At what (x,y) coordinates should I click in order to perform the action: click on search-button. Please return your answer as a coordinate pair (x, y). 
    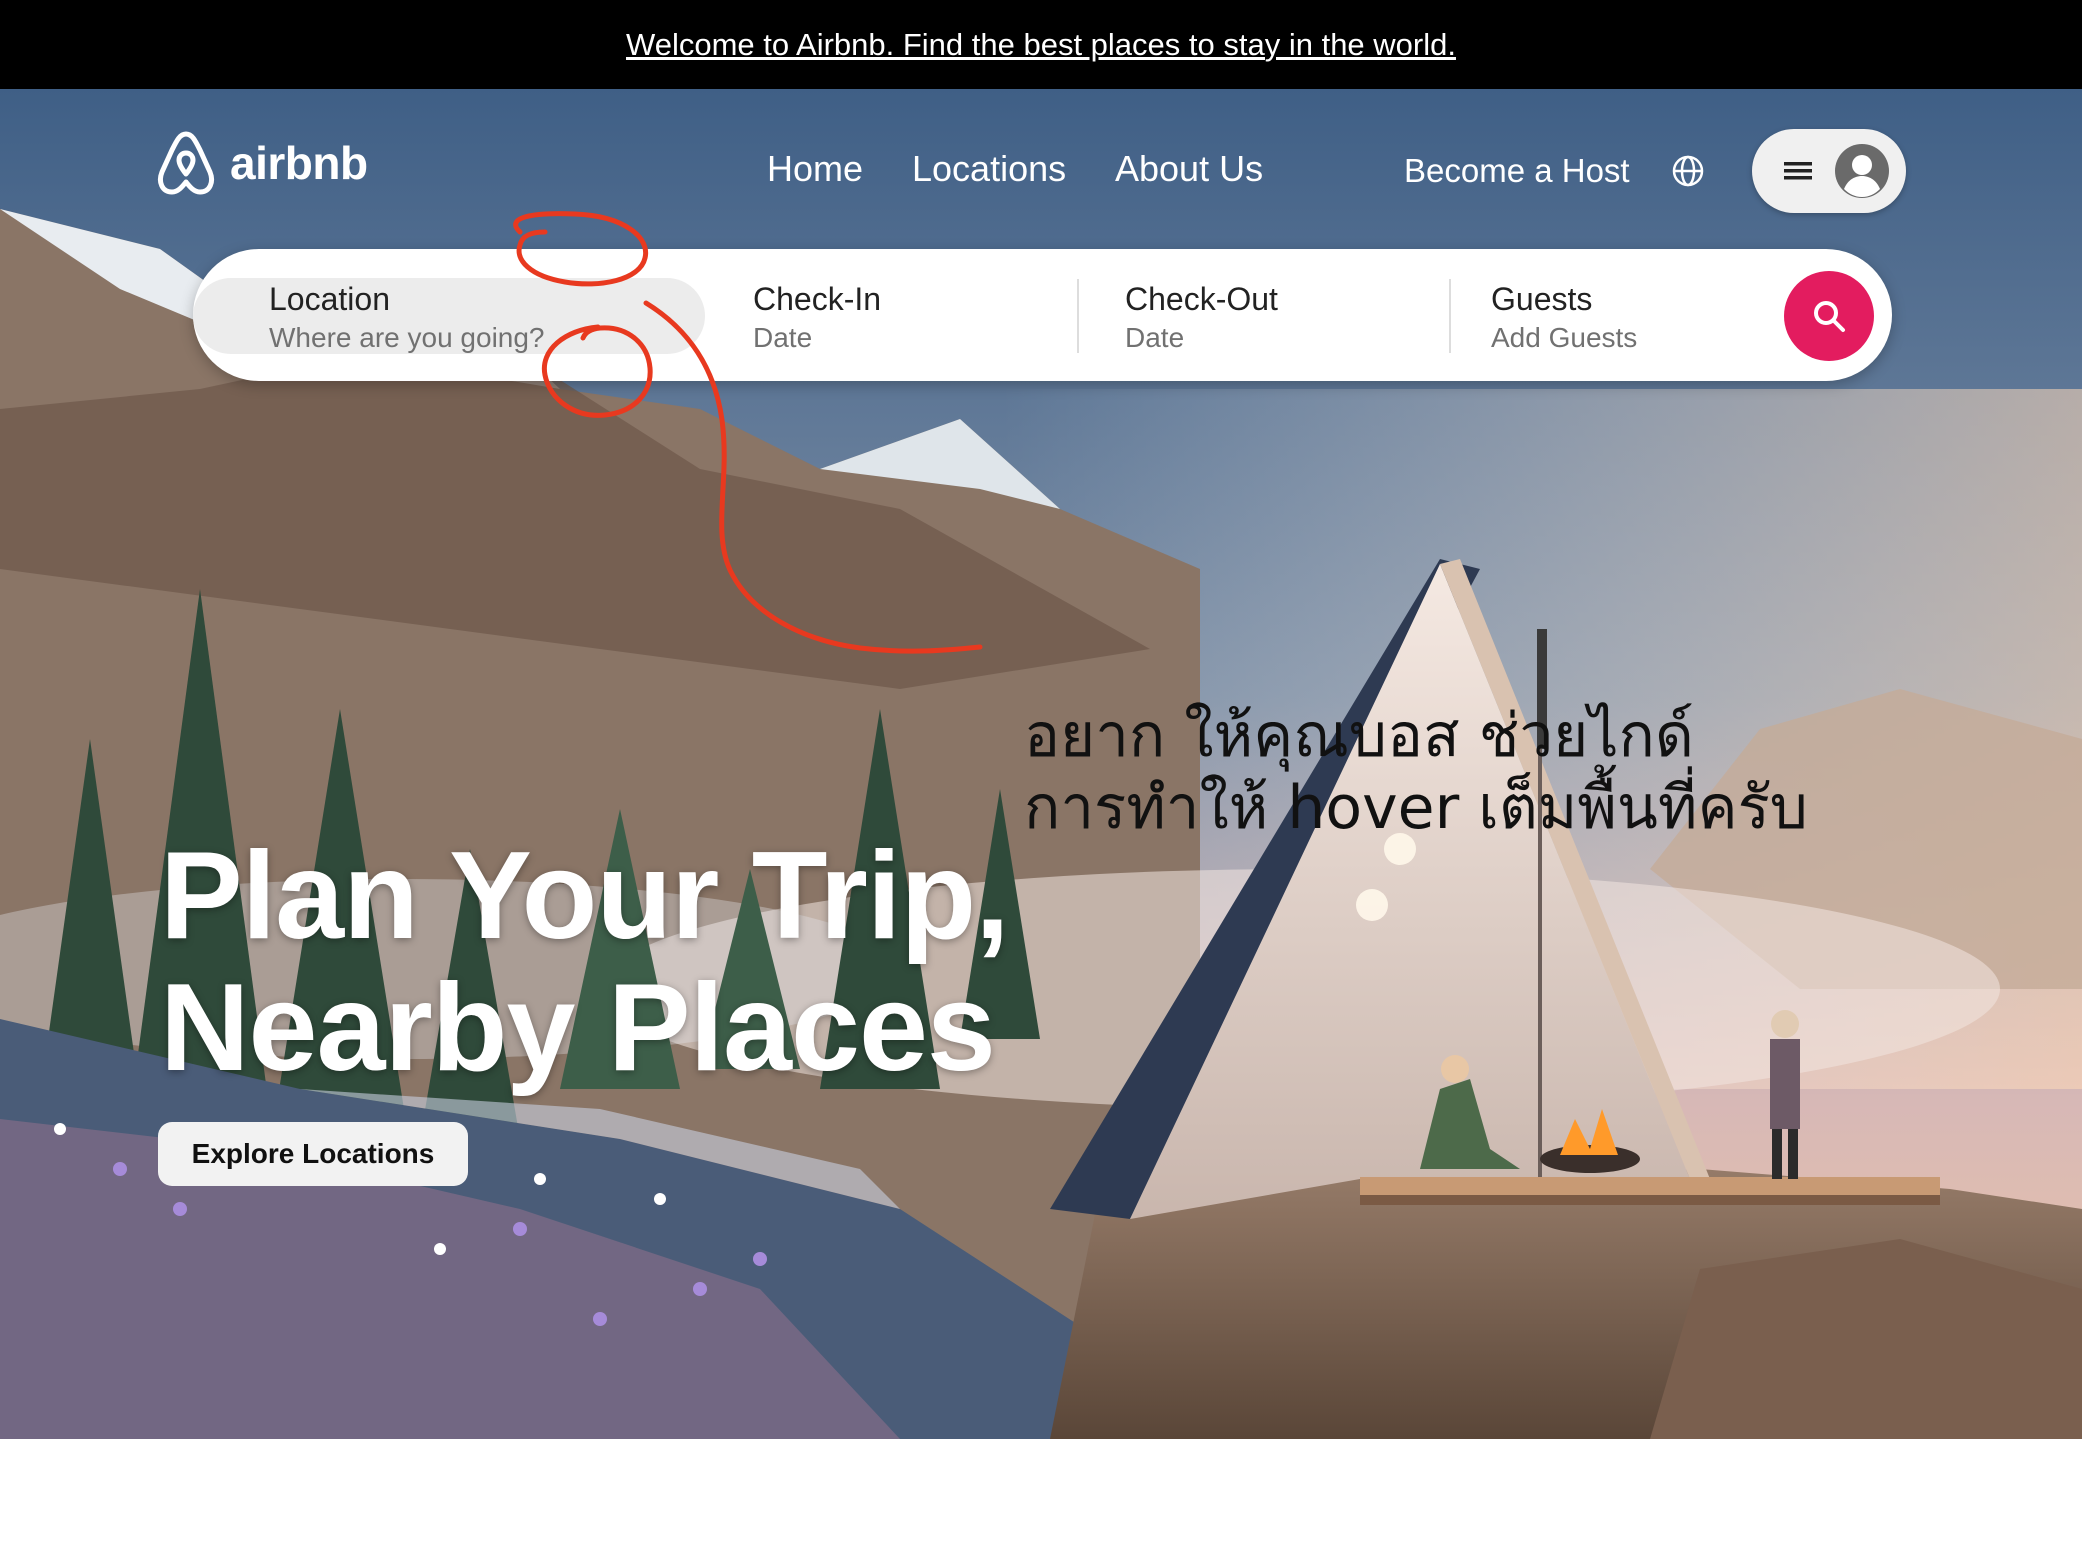
    Looking at the image, I should click on (1829, 316).